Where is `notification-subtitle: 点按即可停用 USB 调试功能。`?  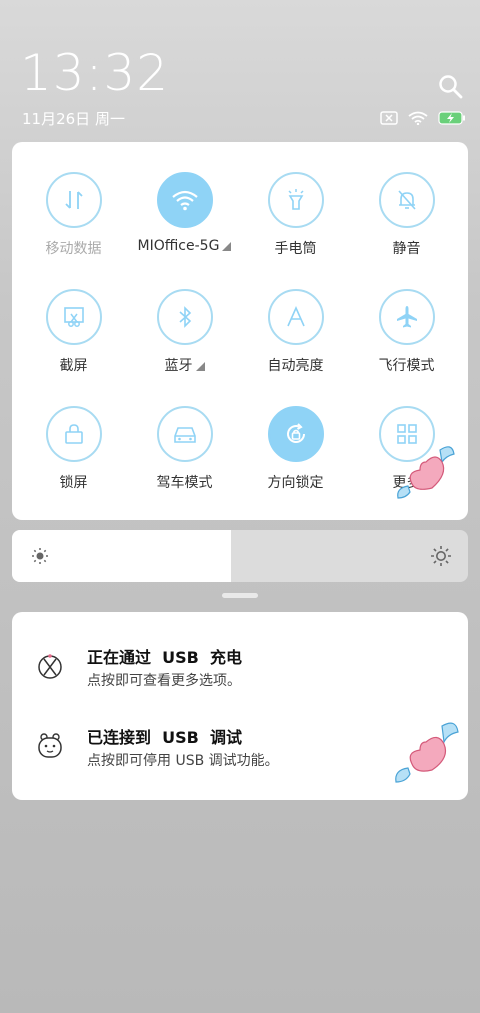
notification-subtitle: 点按即可停用 USB 调试功能。 is located at coordinates (183, 761).